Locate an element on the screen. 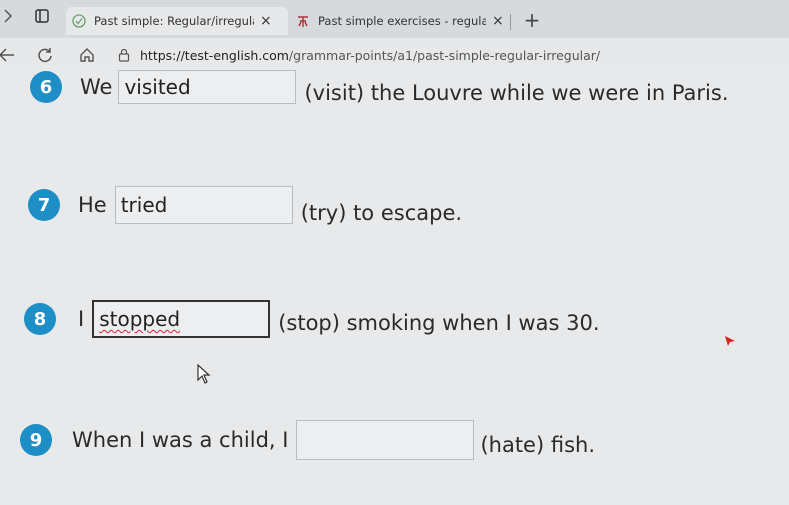 This screenshot has width=789, height=505. url-host: https://test-english.com is located at coordinates (214, 55).